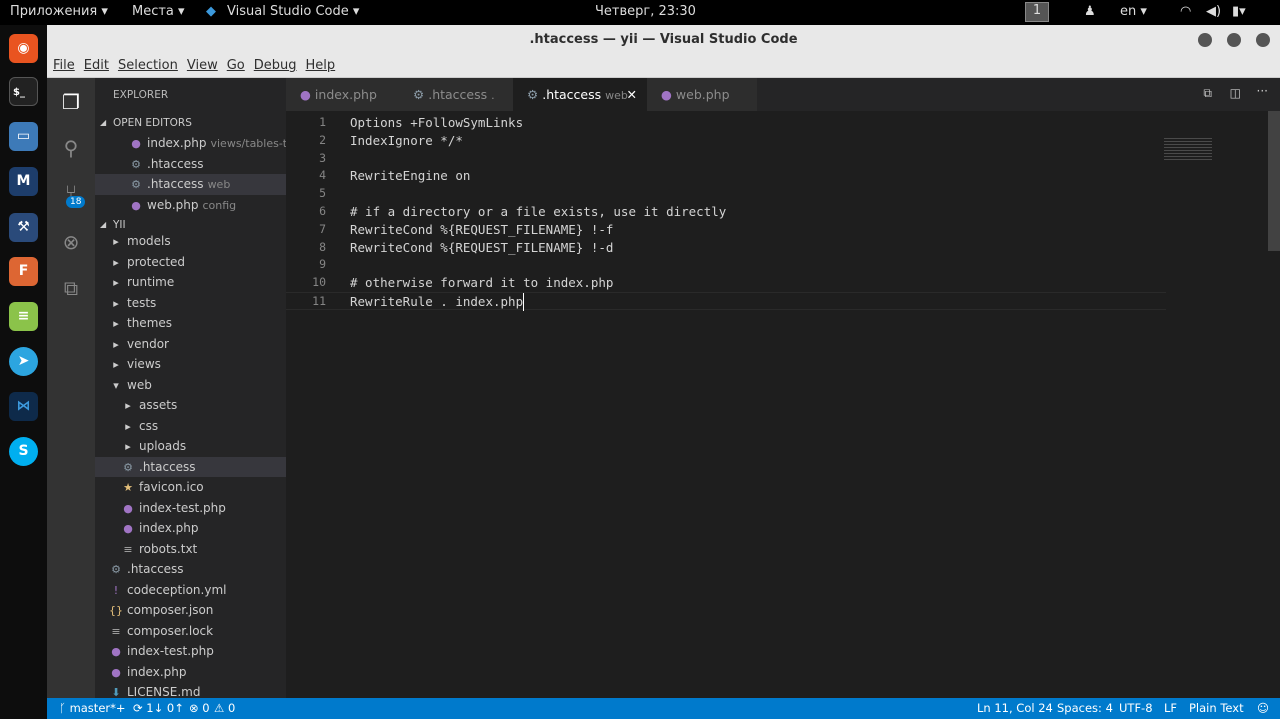 The height and width of the screenshot is (719, 1280). What do you see at coordinates (190, 446) in the screenshot?
I see `tree-folder: ▸ uploads` at bounding box center [190, 446].